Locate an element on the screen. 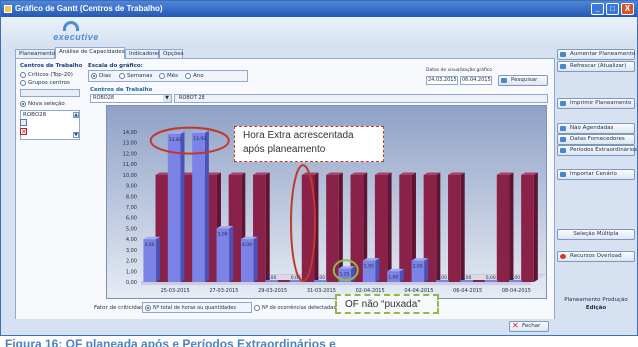 This screenshot has width=638, height=347. nao-agendadas-button: Não Agendadas is located at coordinates (596, 128).